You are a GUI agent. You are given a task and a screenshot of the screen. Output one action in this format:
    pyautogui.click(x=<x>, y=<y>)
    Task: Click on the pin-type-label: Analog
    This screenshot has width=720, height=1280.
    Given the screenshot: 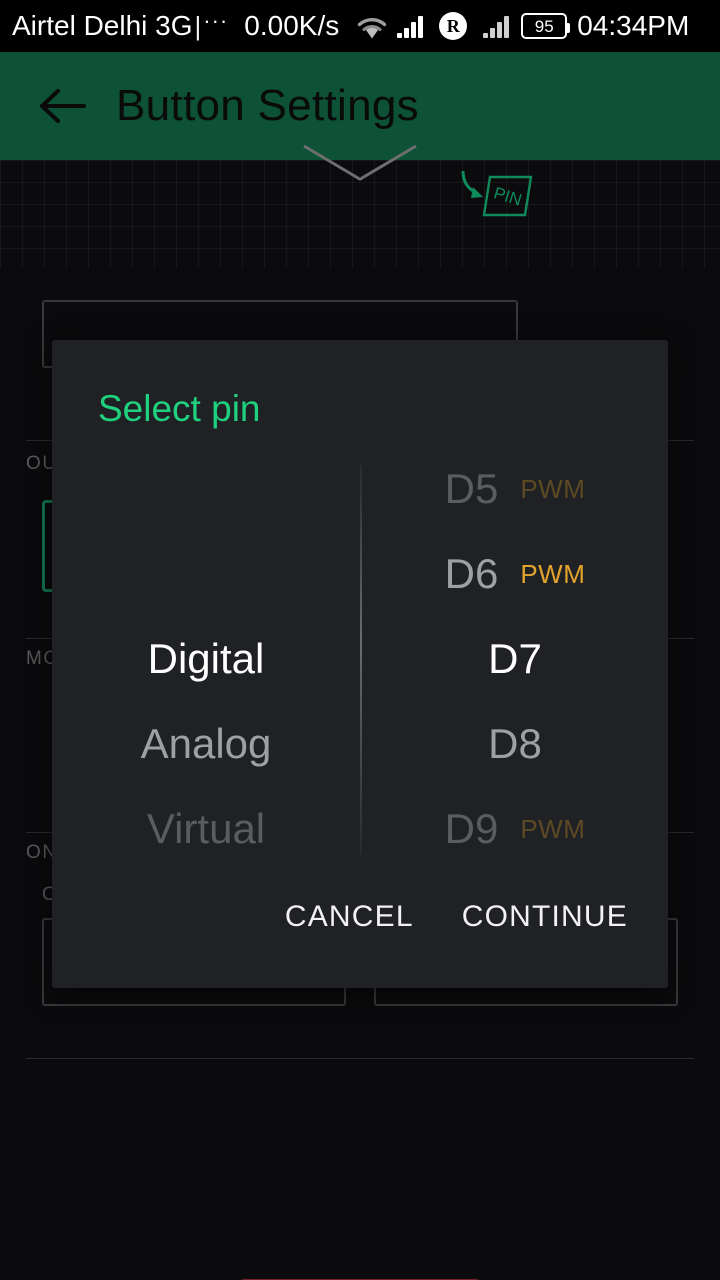 What is the action you would take?
    pyautogui.click(x=206, y=743)
    